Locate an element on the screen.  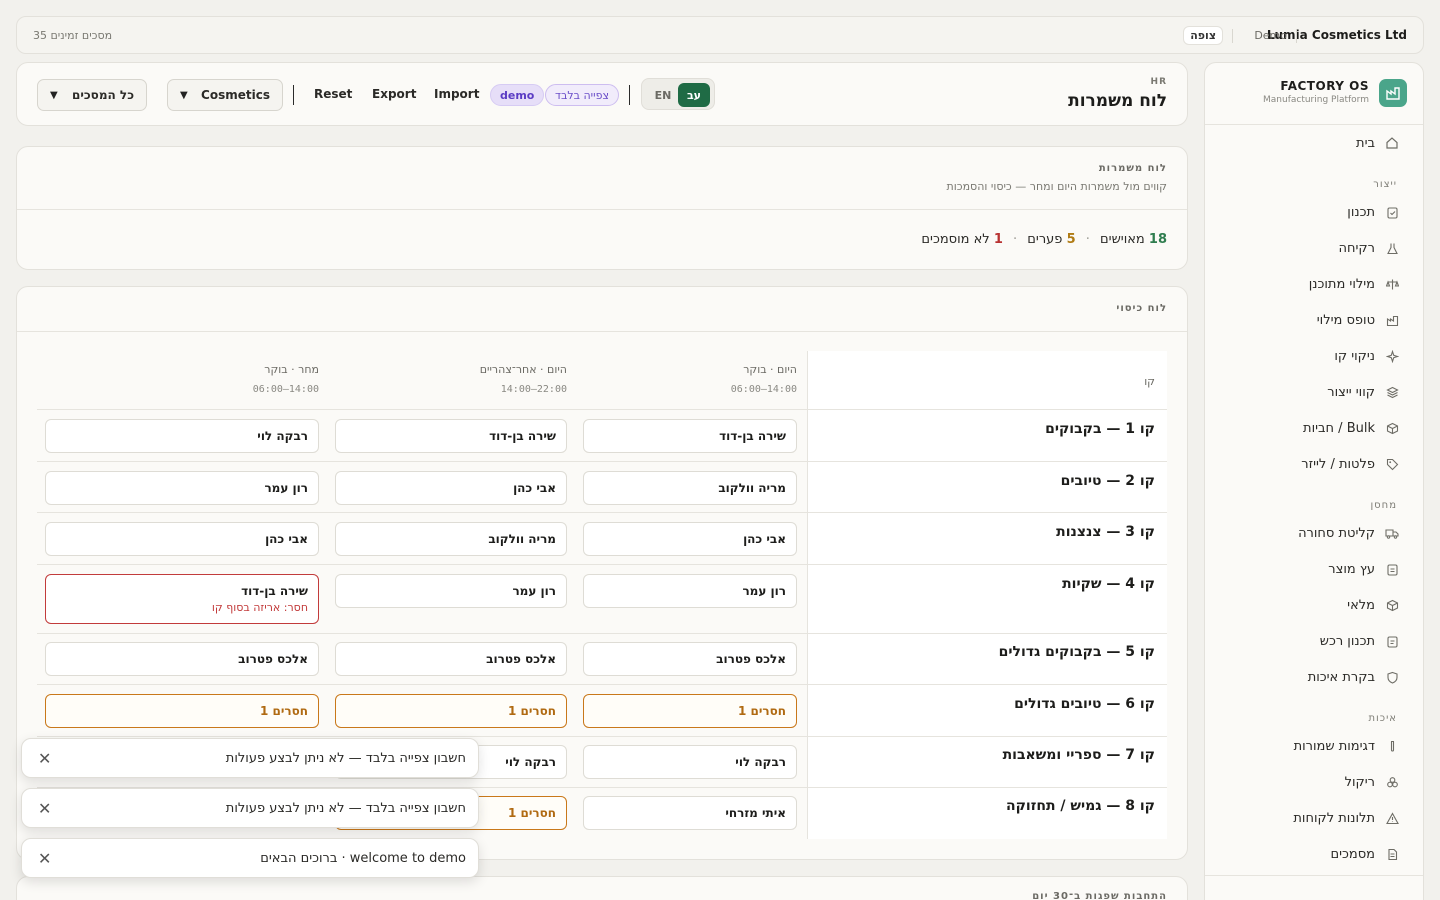
package-icon is located at coordinates (1392, 605).